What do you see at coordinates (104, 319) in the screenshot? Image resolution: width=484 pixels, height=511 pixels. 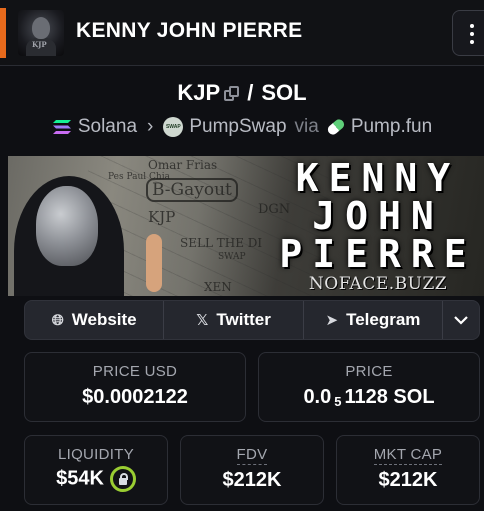 I see `website-label: Website` at bounding box center [104, 319].